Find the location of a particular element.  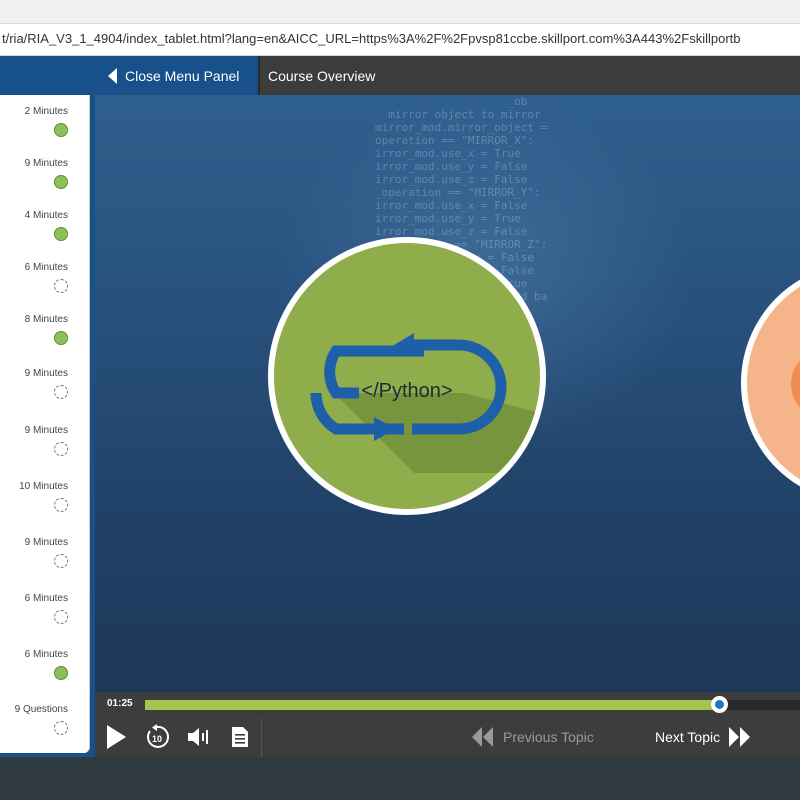

progress-bar is located at coordinates (472, 704).